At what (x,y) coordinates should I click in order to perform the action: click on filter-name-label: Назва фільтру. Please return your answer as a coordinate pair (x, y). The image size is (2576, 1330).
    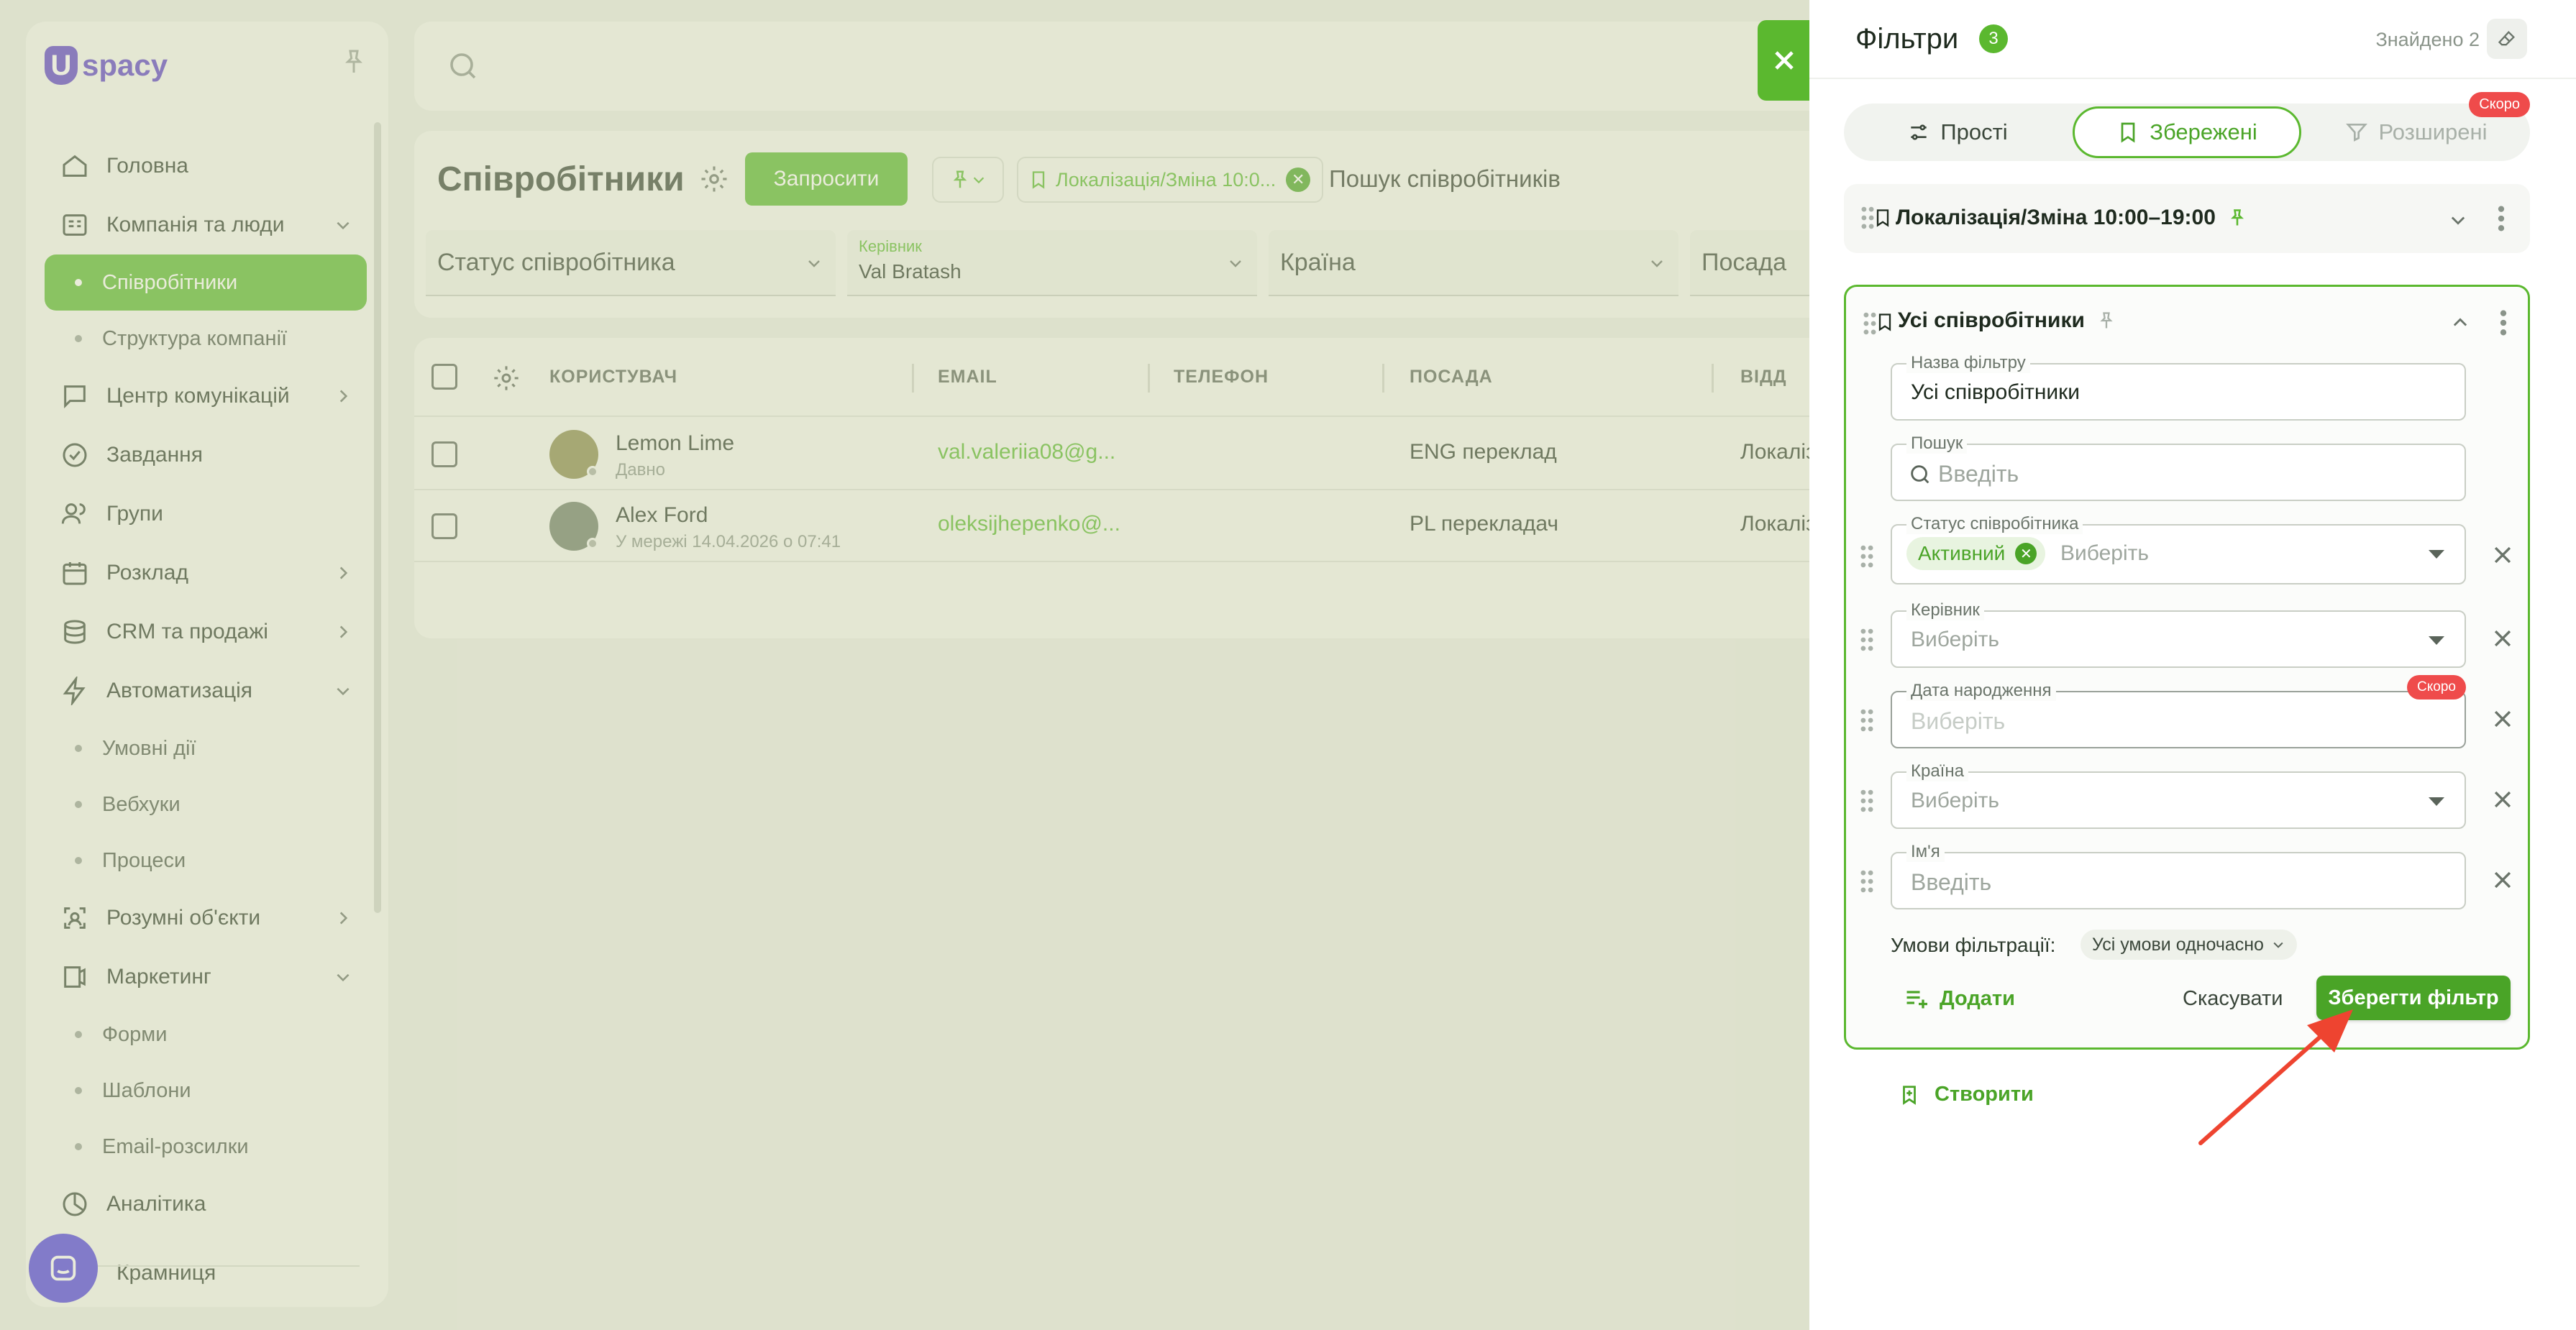
    Looking at the image, I should click on (1968, 363).